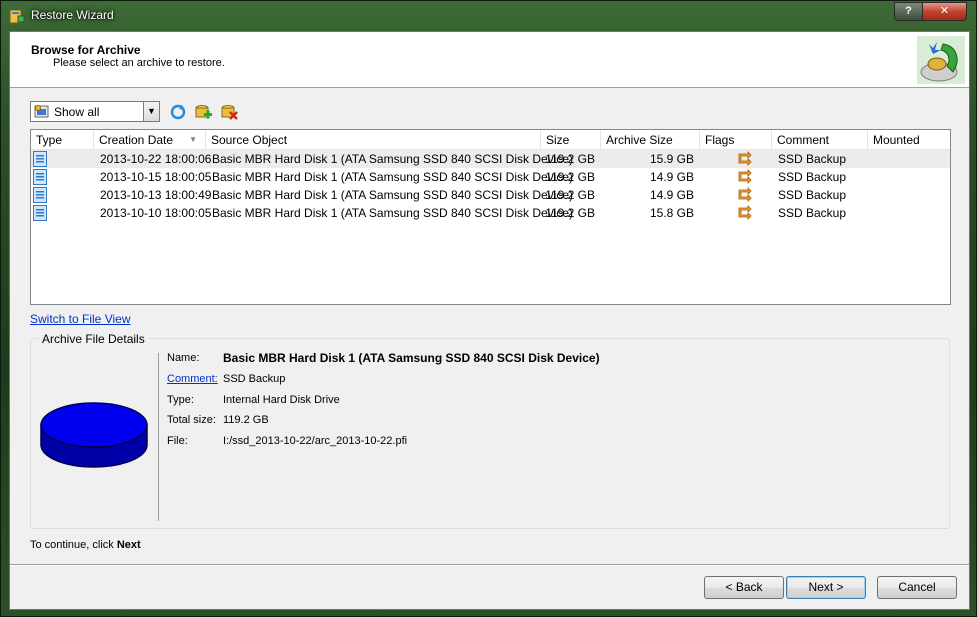 The width and height of the screenshot is (977, 617). Describe the element at coordinates (571, 140) in the screenshot. I see `col-size: Size` at that location.